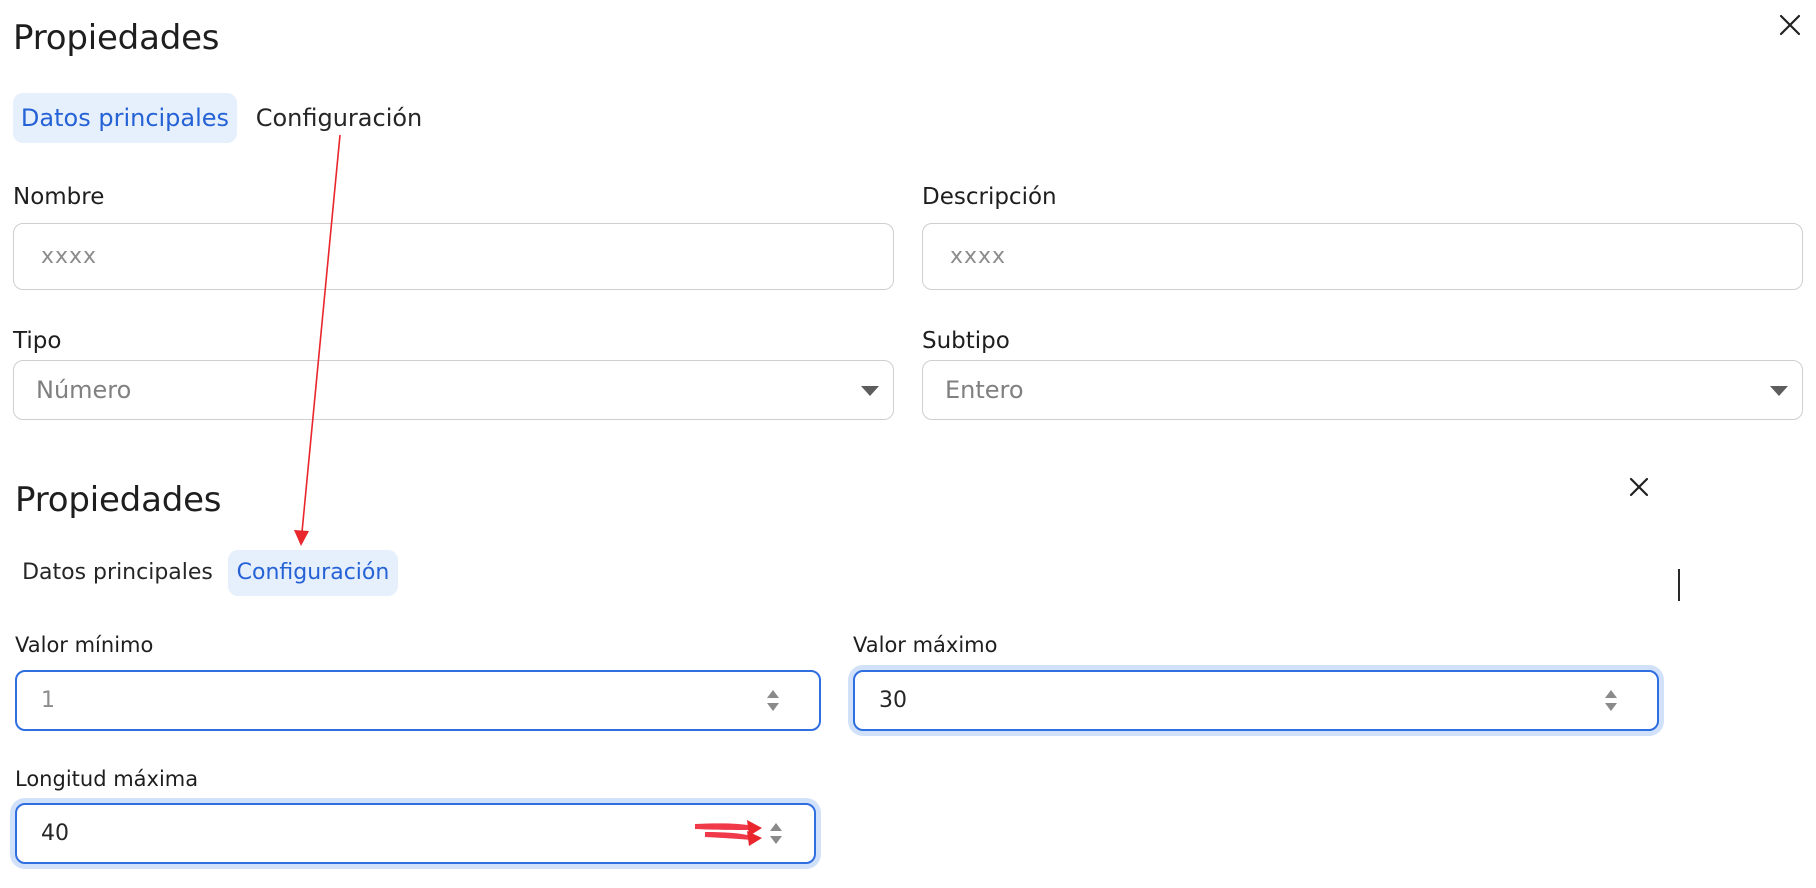  What do you see at coordinates (415, 833) in the screenshot?
I see `longitud-maxima-input: 40` at bounding box center [415, 833].